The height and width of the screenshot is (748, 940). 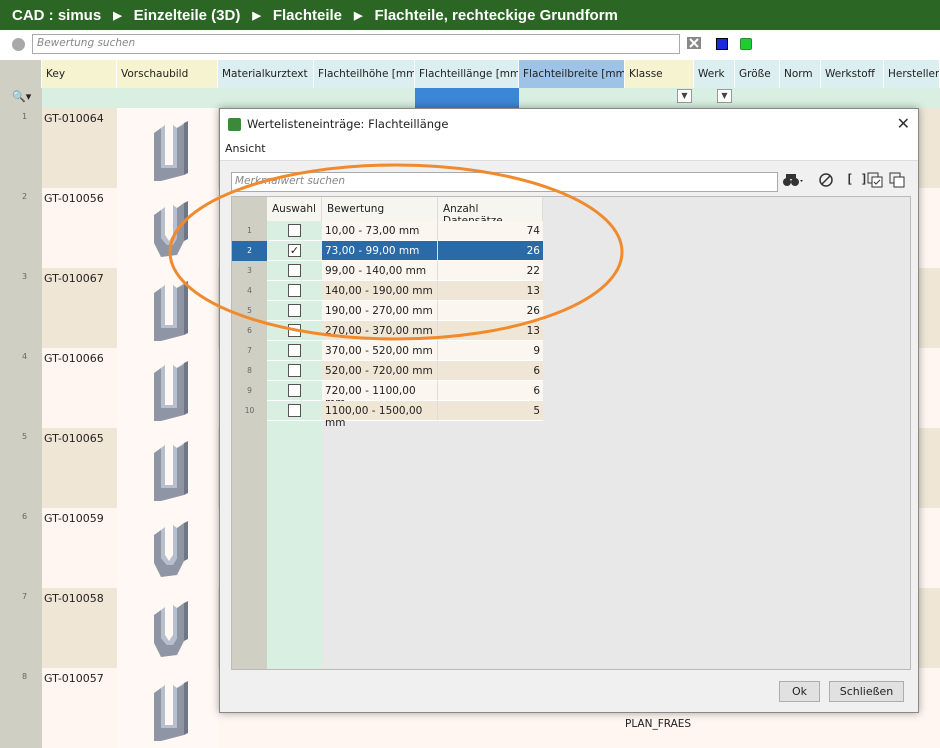 What do you see at coordinates (167, 74) in the screenshot?
I see `col-header-1: Vorschaubild` at bounding box center [167, 74].